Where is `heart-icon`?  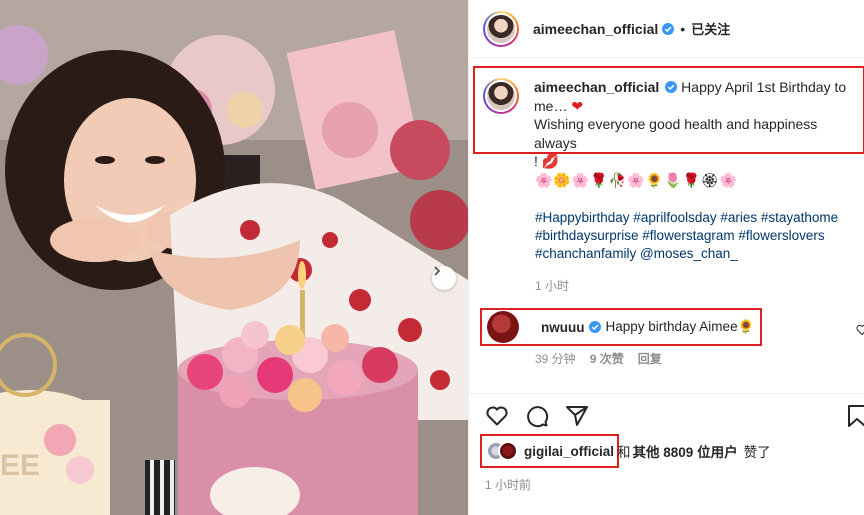 heart-icon is located at coordinates (497, 416).